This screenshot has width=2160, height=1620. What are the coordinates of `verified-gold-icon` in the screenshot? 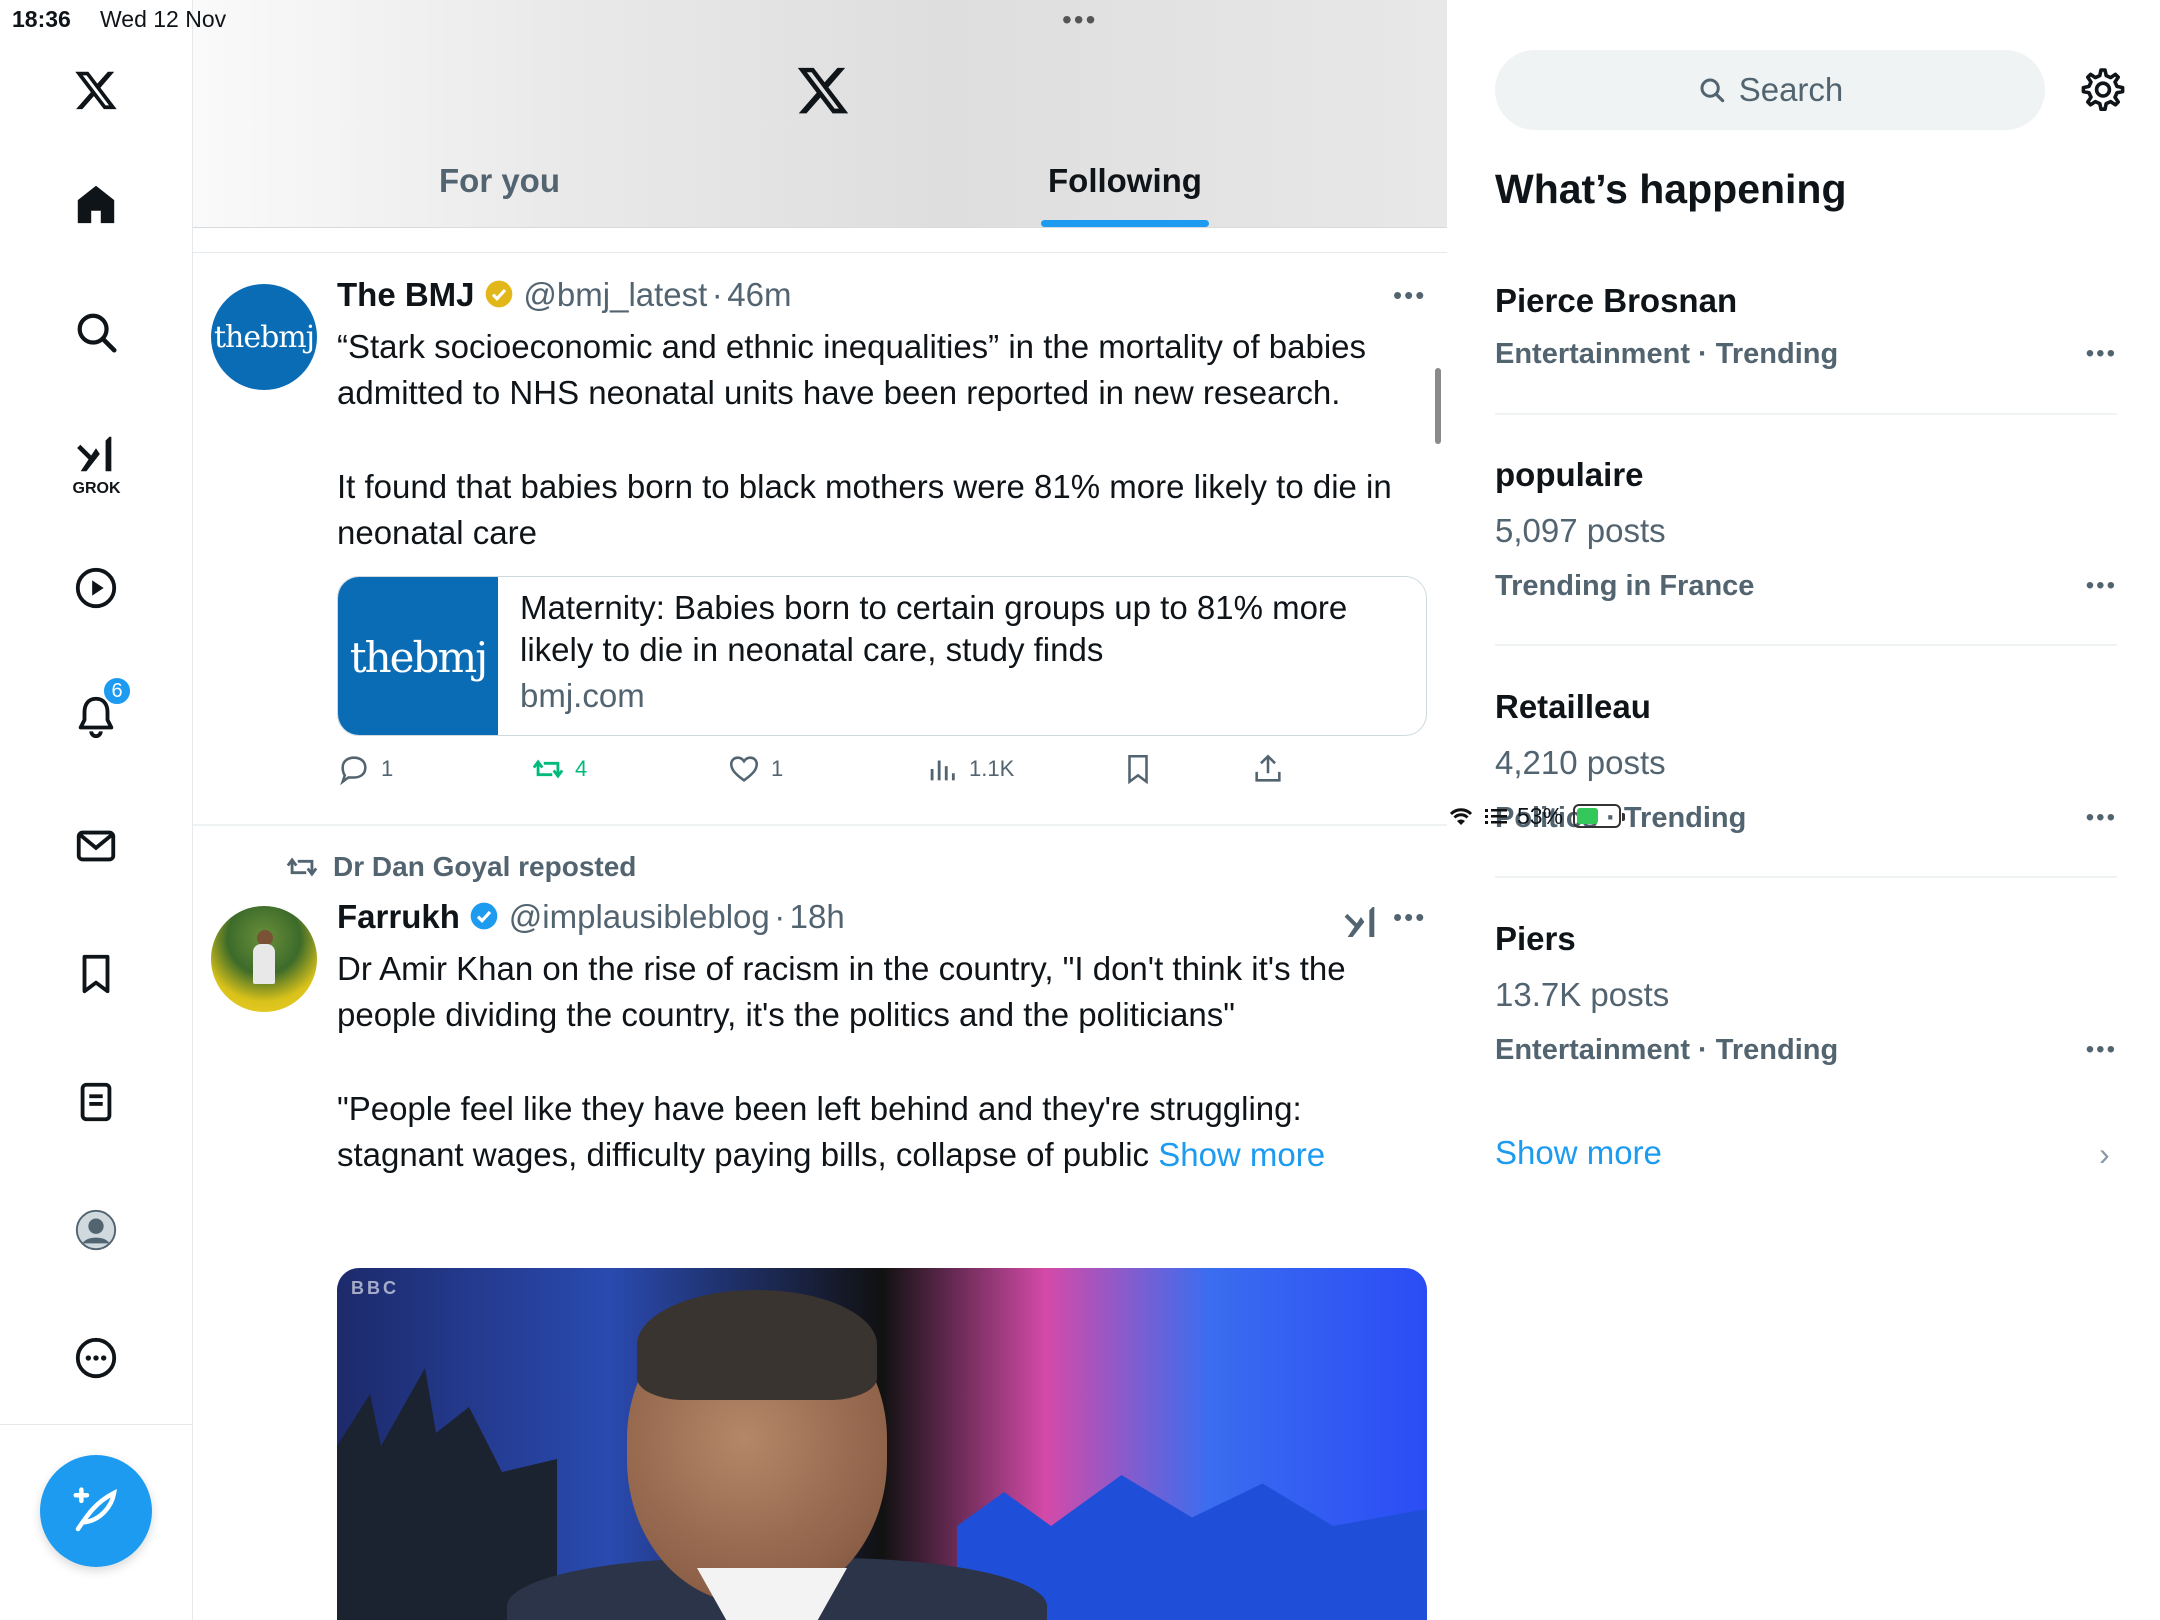 It's located at (499, 294).